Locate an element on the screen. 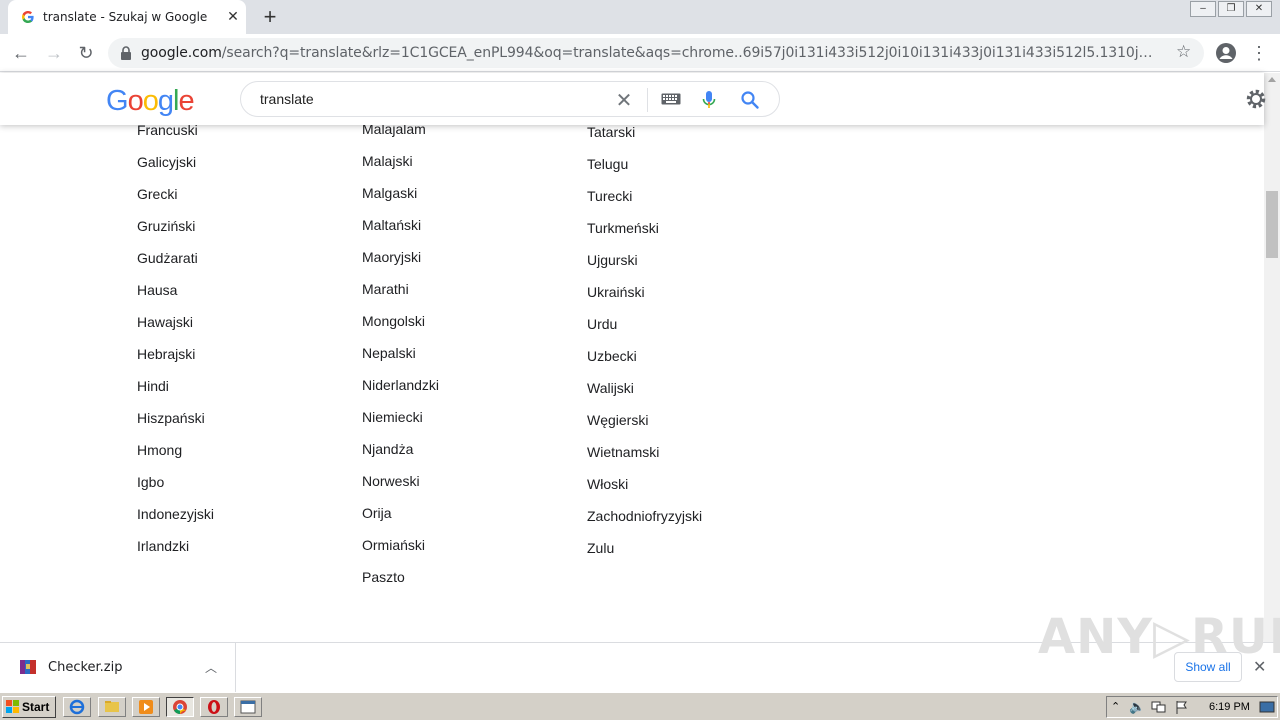  language-link: Tatarski is located at coordinates (611, 132).